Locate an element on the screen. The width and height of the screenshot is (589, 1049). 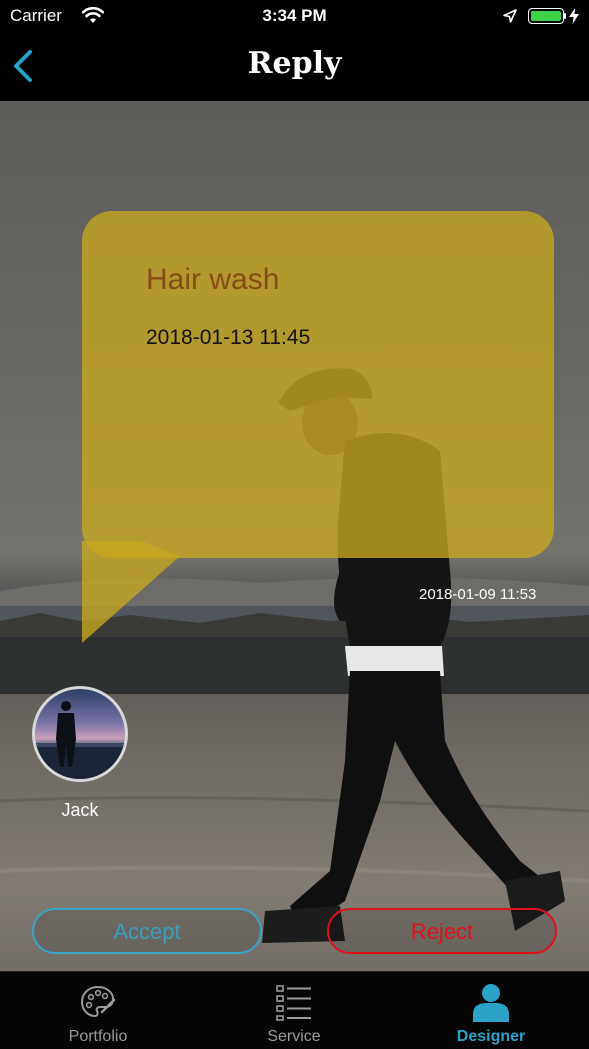
reply-timestamp: 2018-01-09 11:53 is located at coordinates (478, 594).